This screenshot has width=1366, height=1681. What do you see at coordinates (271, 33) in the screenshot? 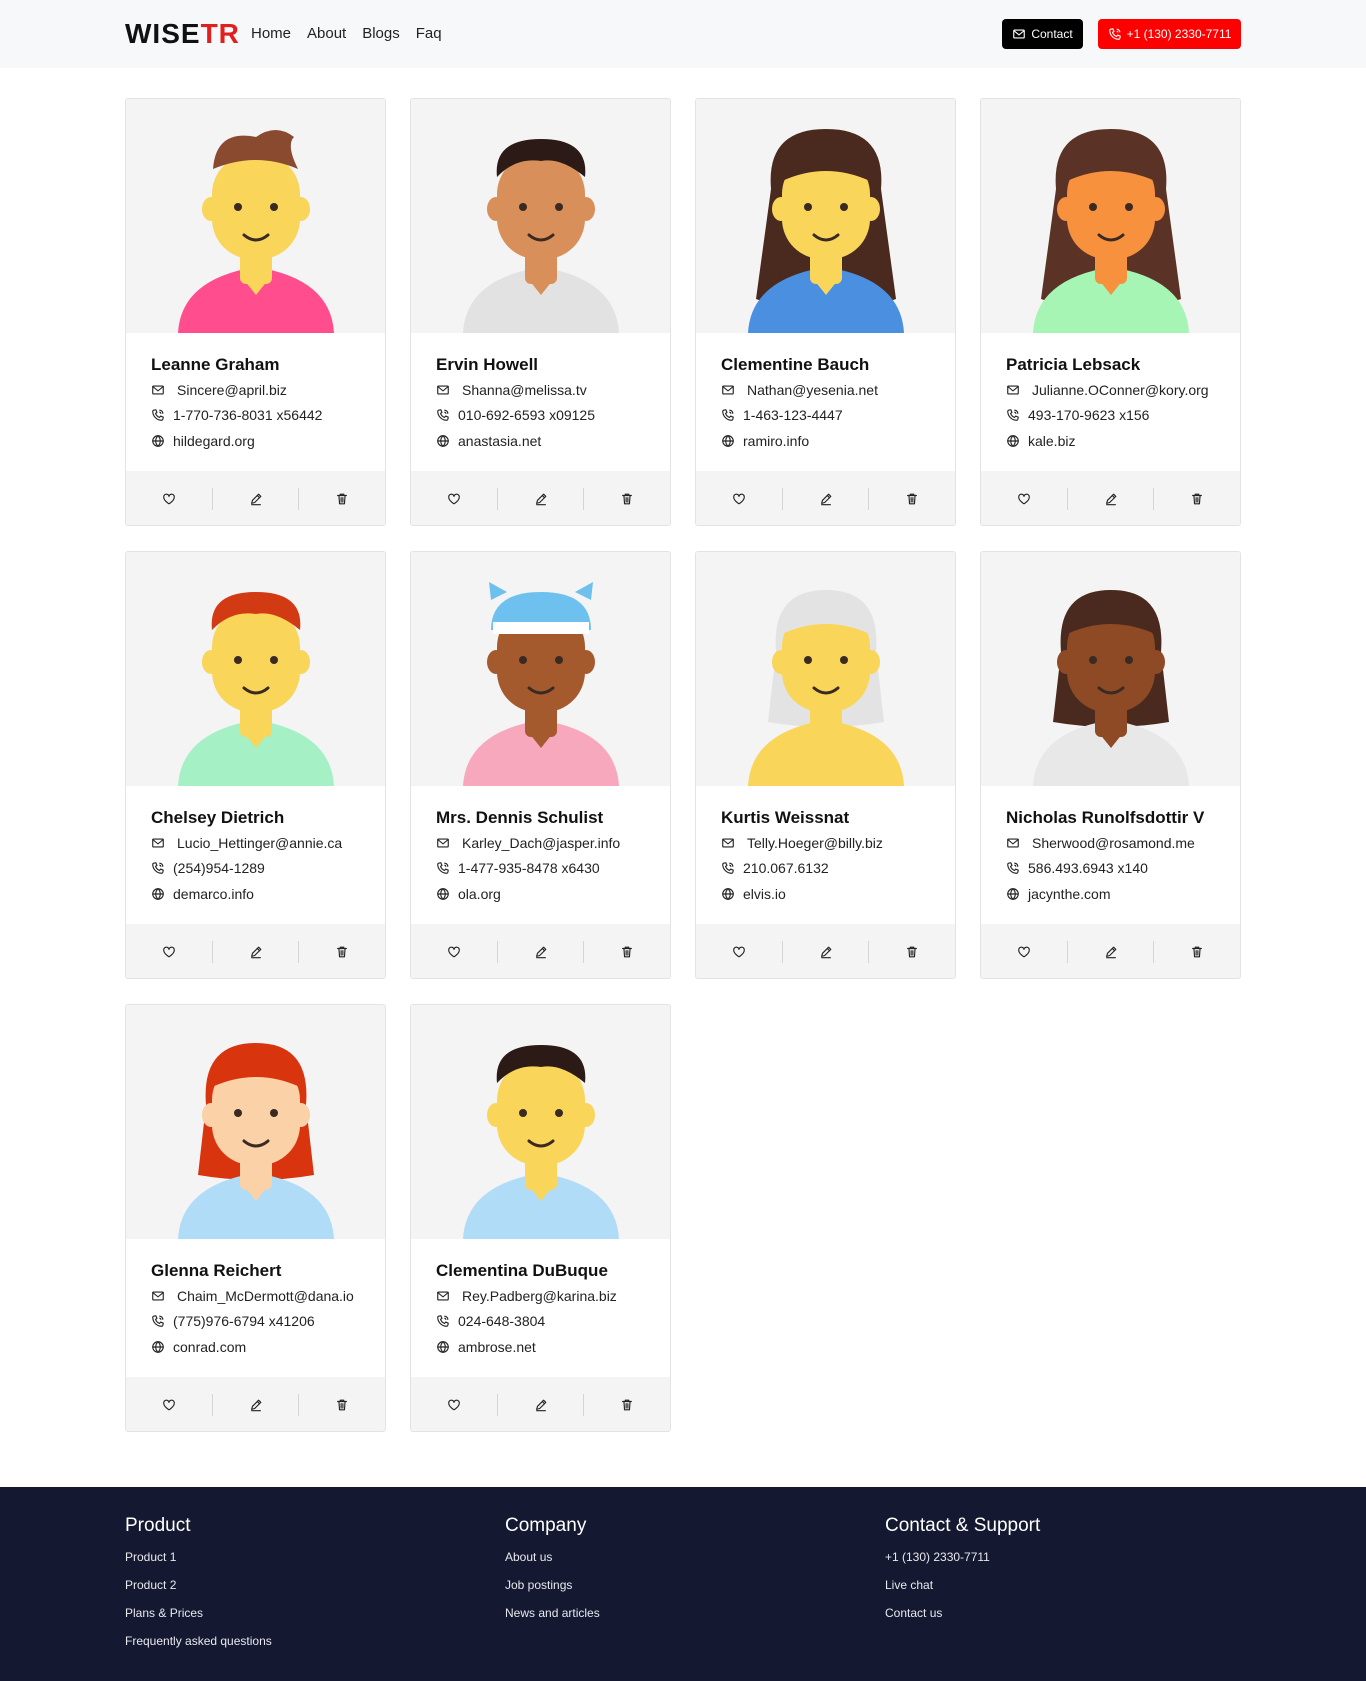
I see `nav-home: Home` at bounding box center [271, 33].